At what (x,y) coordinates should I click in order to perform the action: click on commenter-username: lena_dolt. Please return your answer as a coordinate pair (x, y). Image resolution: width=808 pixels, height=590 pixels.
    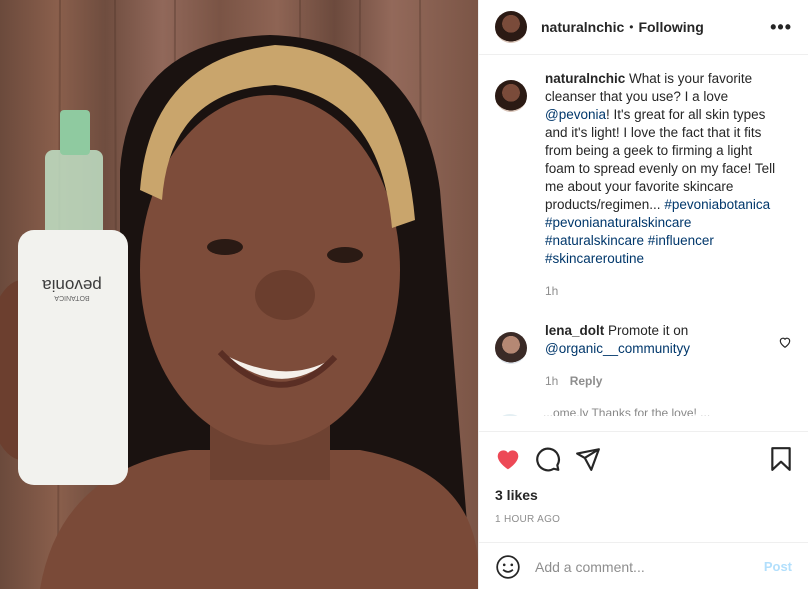
    Looking at the image, I should click on (574, 330).